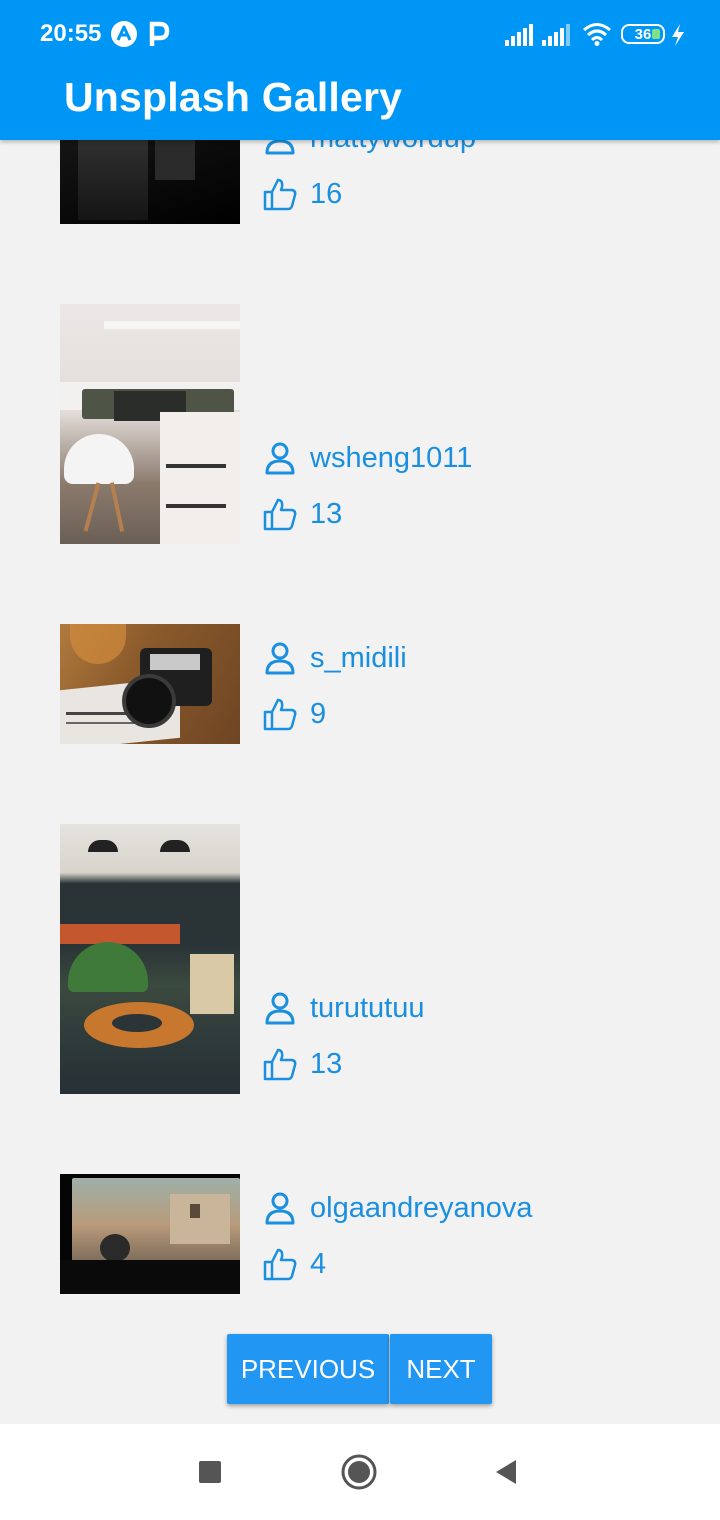  I want to click on likes-row: 4, so click(294, 1264).